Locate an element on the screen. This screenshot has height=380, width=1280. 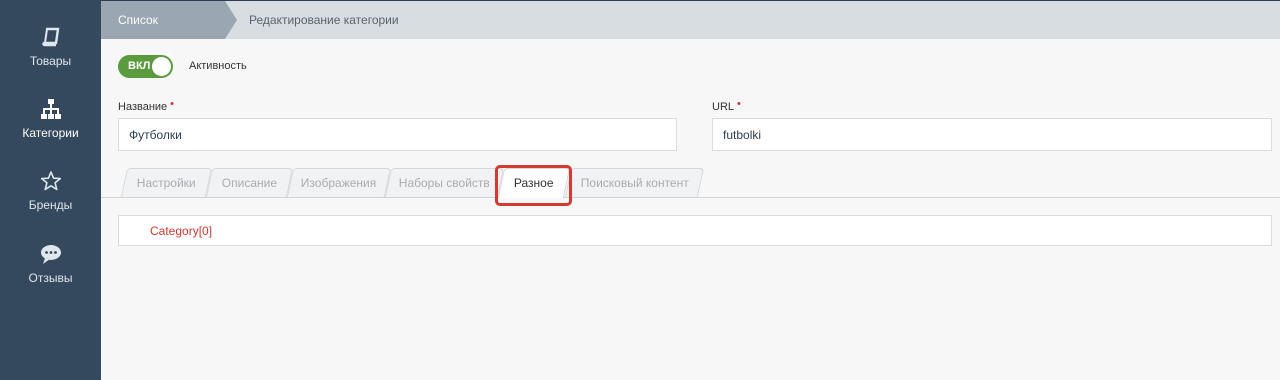
sidebar-item-categories: Категории is located at coordinates (50, 119).